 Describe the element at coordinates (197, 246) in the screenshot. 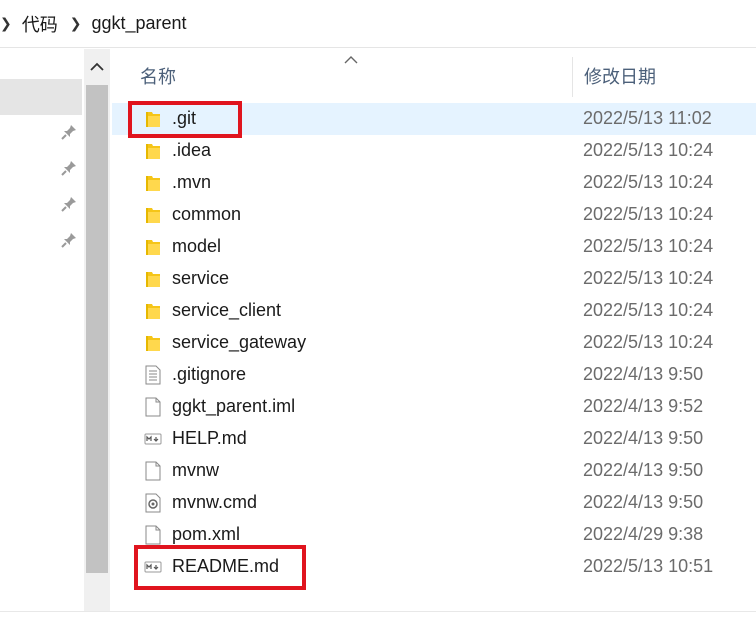

I see `file-name: model` at that location.